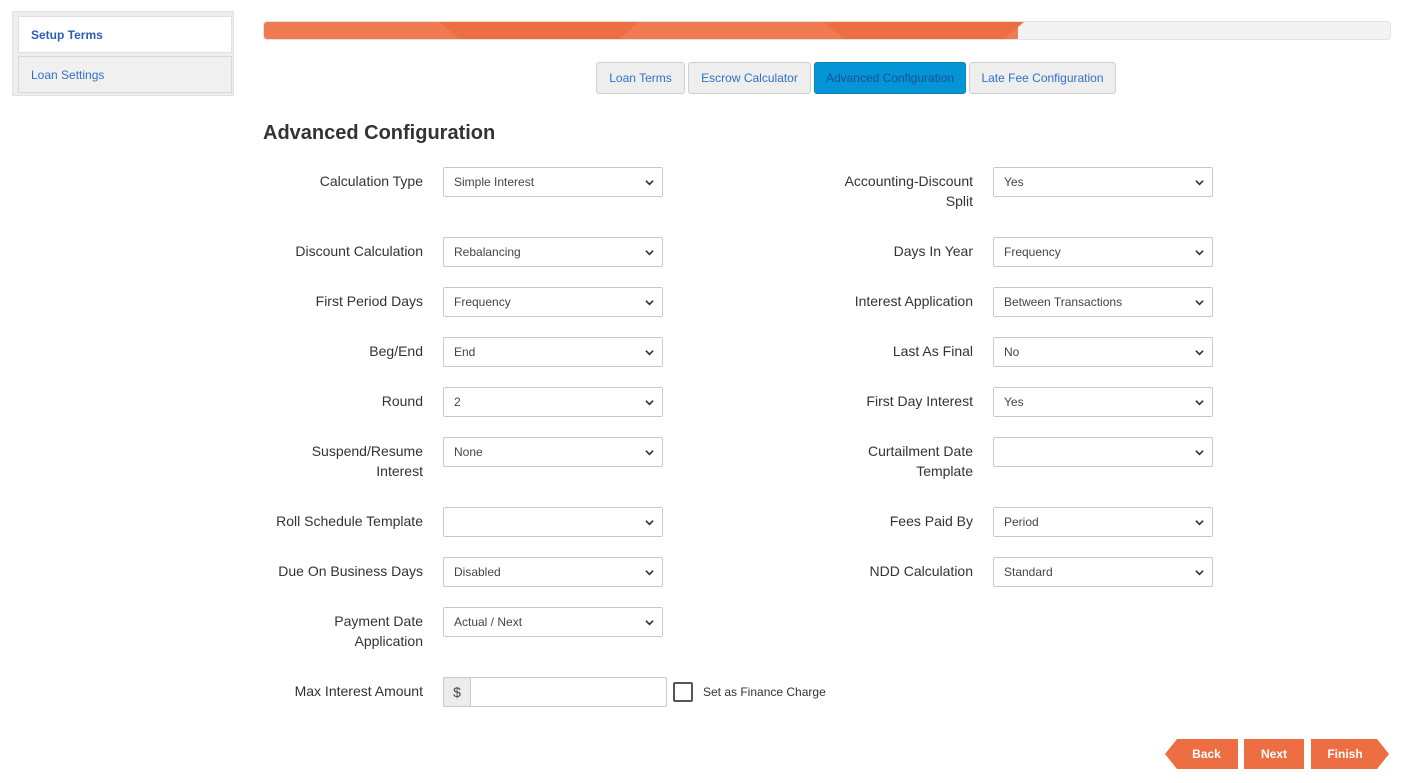  I want to click on fees-paid-by-label: Fees Paid By, so click(931, 521).